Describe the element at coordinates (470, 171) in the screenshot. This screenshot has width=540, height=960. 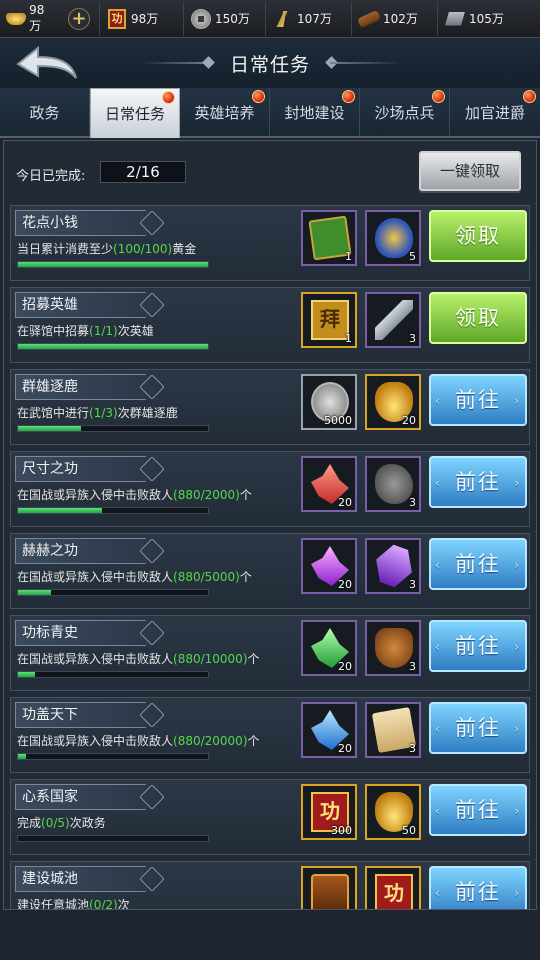
I see `claim-all-button: 一键领取` at that location.